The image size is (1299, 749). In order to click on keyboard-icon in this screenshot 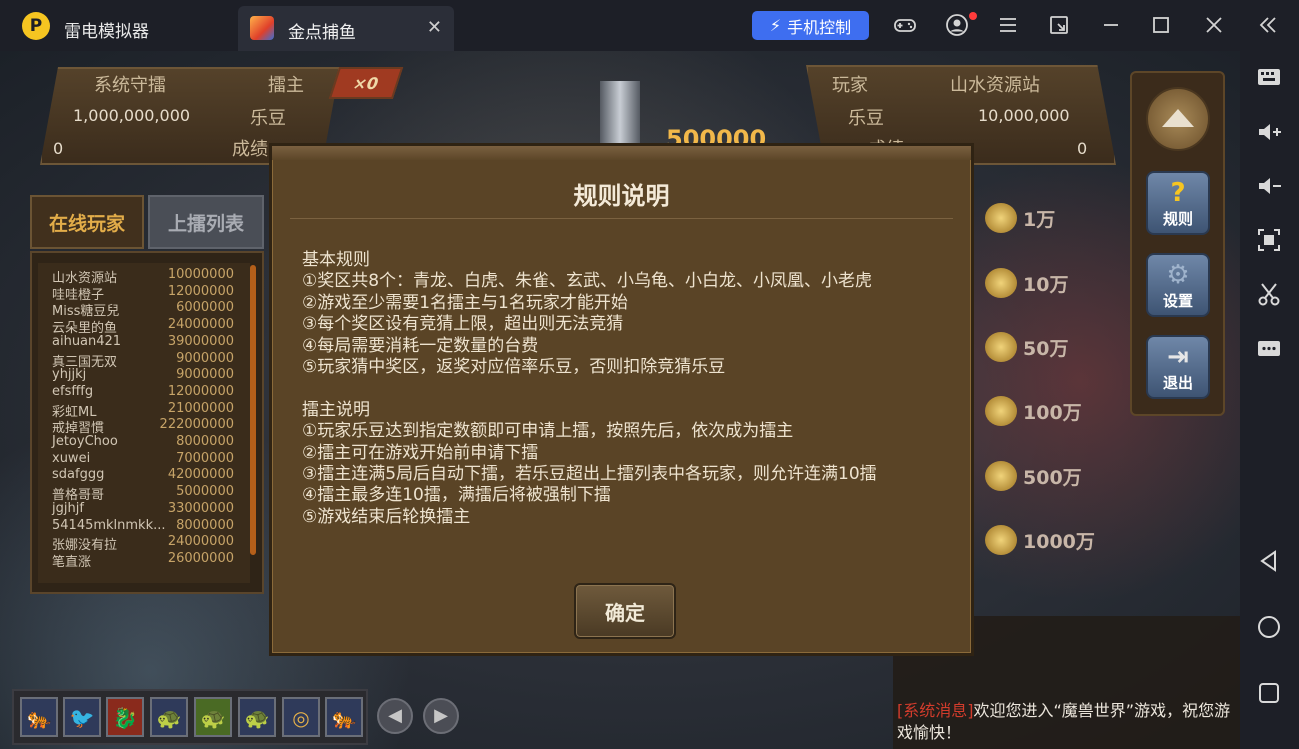, I will do `click(1269, 77)`.